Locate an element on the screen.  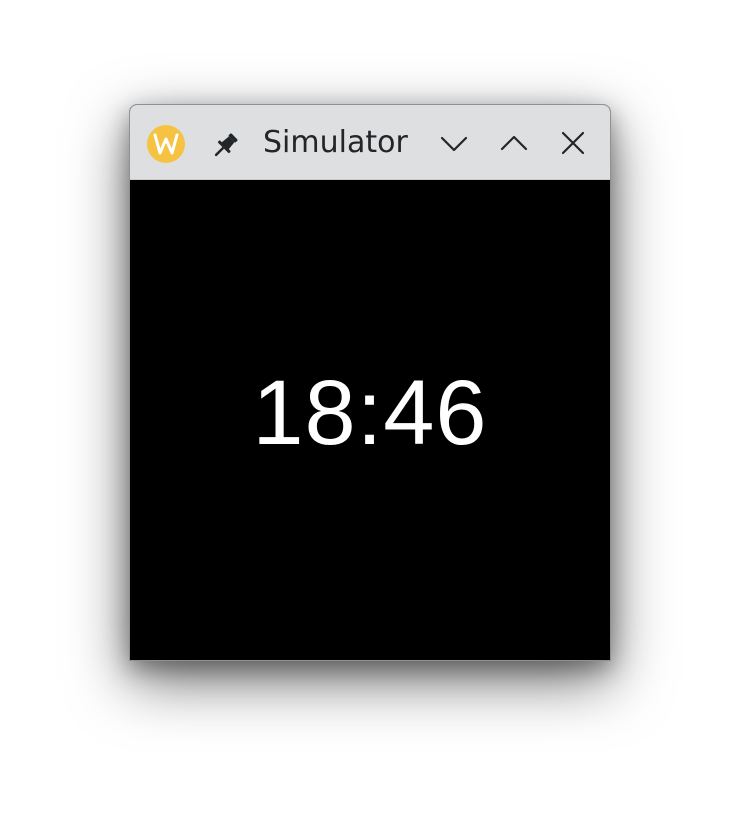
chevron-up-icon is located at coordinates (514, 143).